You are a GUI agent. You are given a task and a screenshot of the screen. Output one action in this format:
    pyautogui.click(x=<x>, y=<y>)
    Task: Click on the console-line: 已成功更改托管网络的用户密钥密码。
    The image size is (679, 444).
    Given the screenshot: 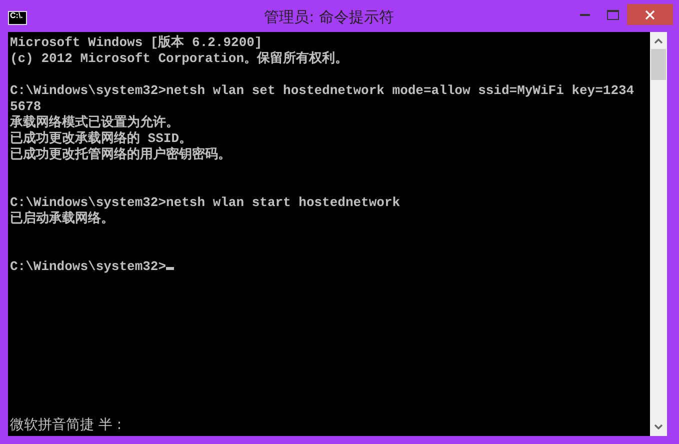 What is the action you would take?
    pyautogui.click(x=120, y=154)
    